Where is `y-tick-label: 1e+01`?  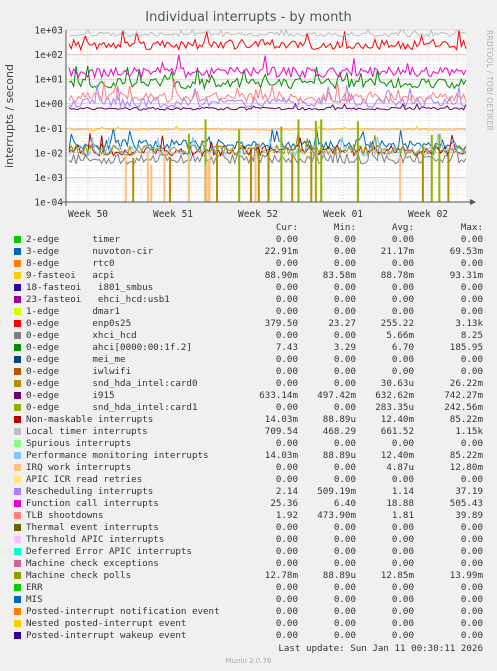
y-tick-label: 1e+01 is located at coordinates (48, 80).